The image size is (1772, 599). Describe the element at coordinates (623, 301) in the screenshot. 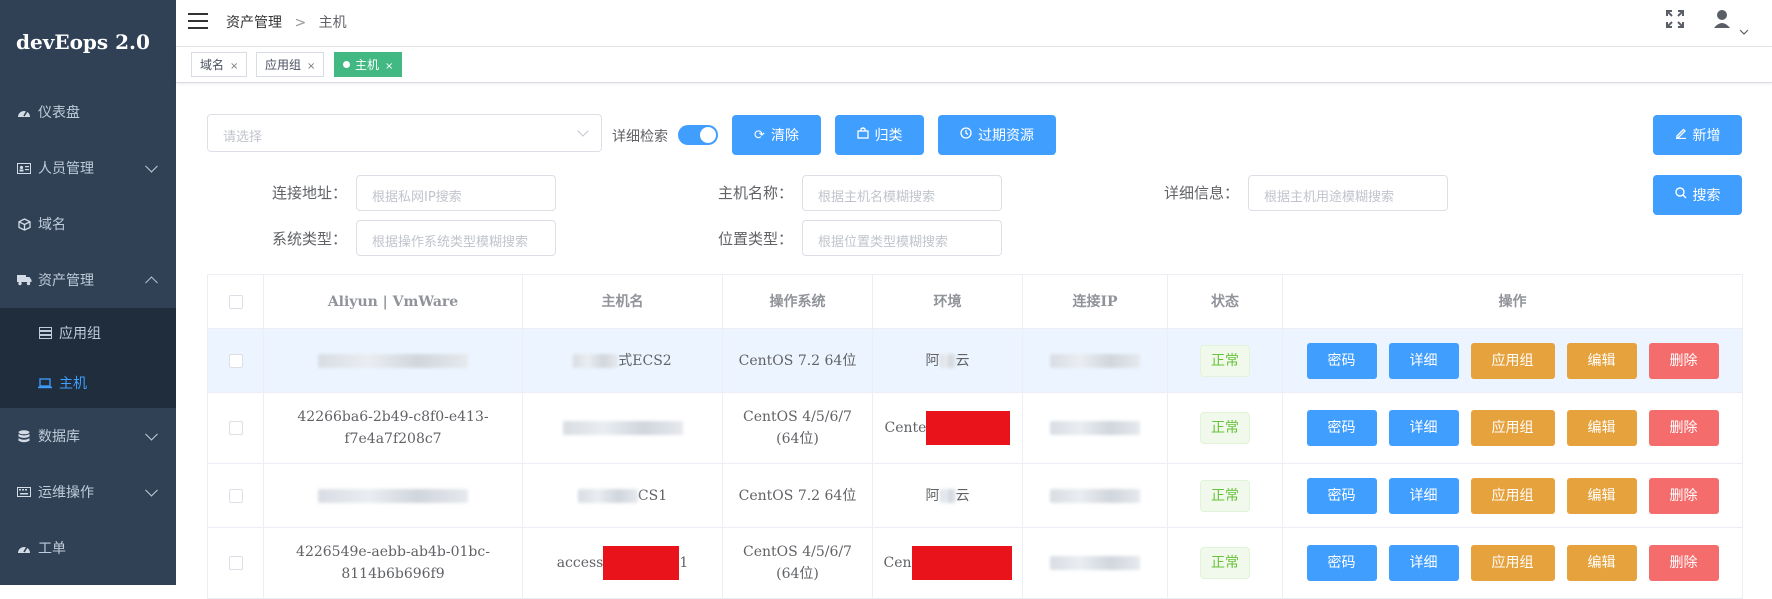

I see `column-header: 主机名` at that location.